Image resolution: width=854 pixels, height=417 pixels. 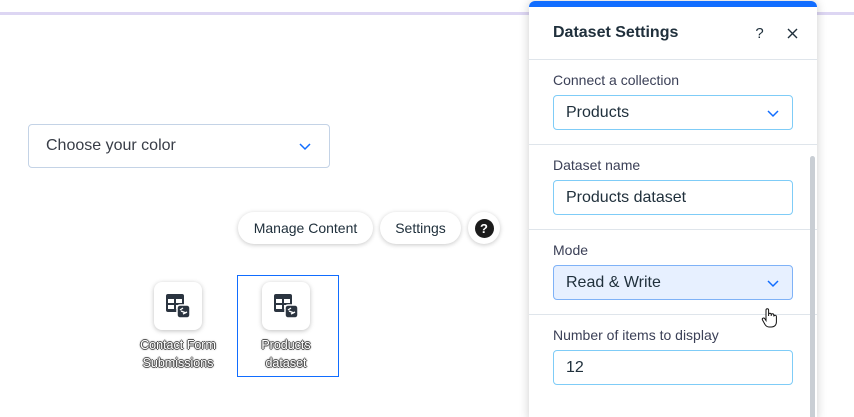 I want to click on mode-value: Read & Write, so click(x=613, y=282).